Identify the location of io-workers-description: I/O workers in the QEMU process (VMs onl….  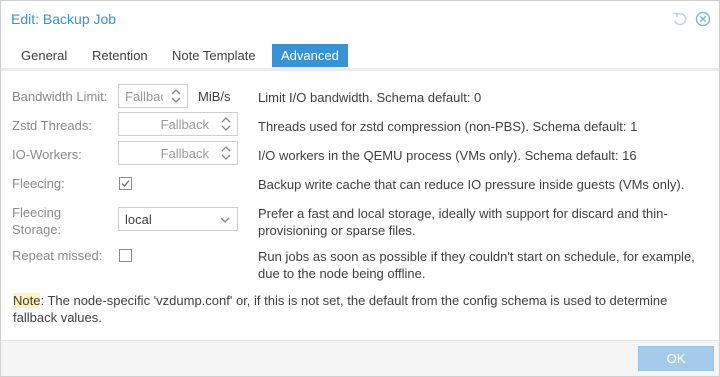
(447, 155).